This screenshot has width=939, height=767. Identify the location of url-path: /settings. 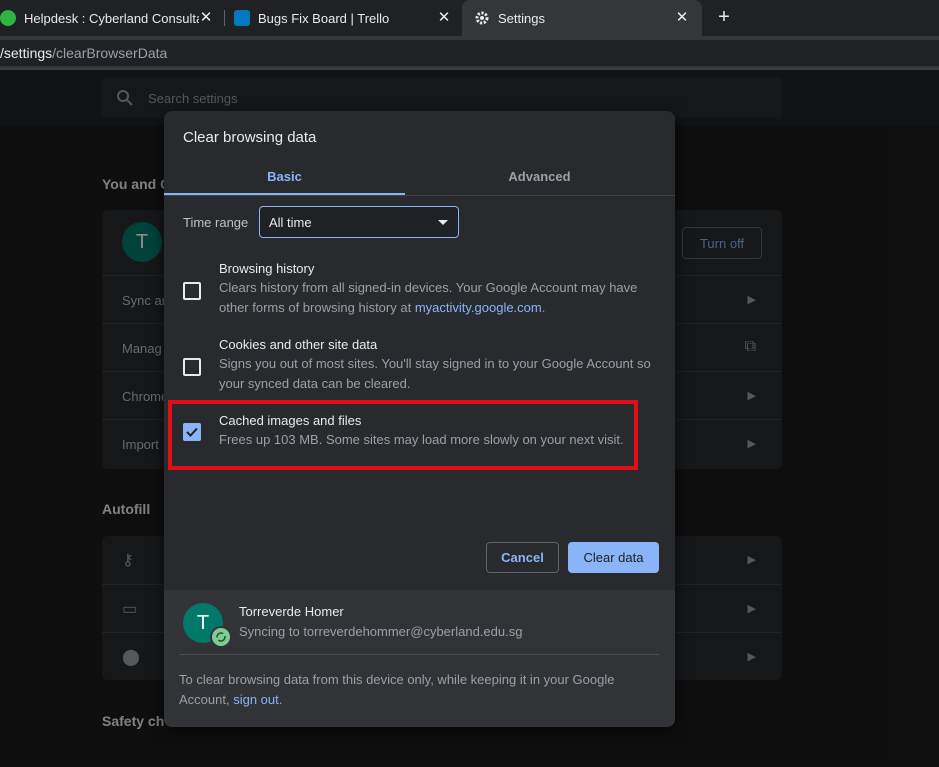
(26, 53).